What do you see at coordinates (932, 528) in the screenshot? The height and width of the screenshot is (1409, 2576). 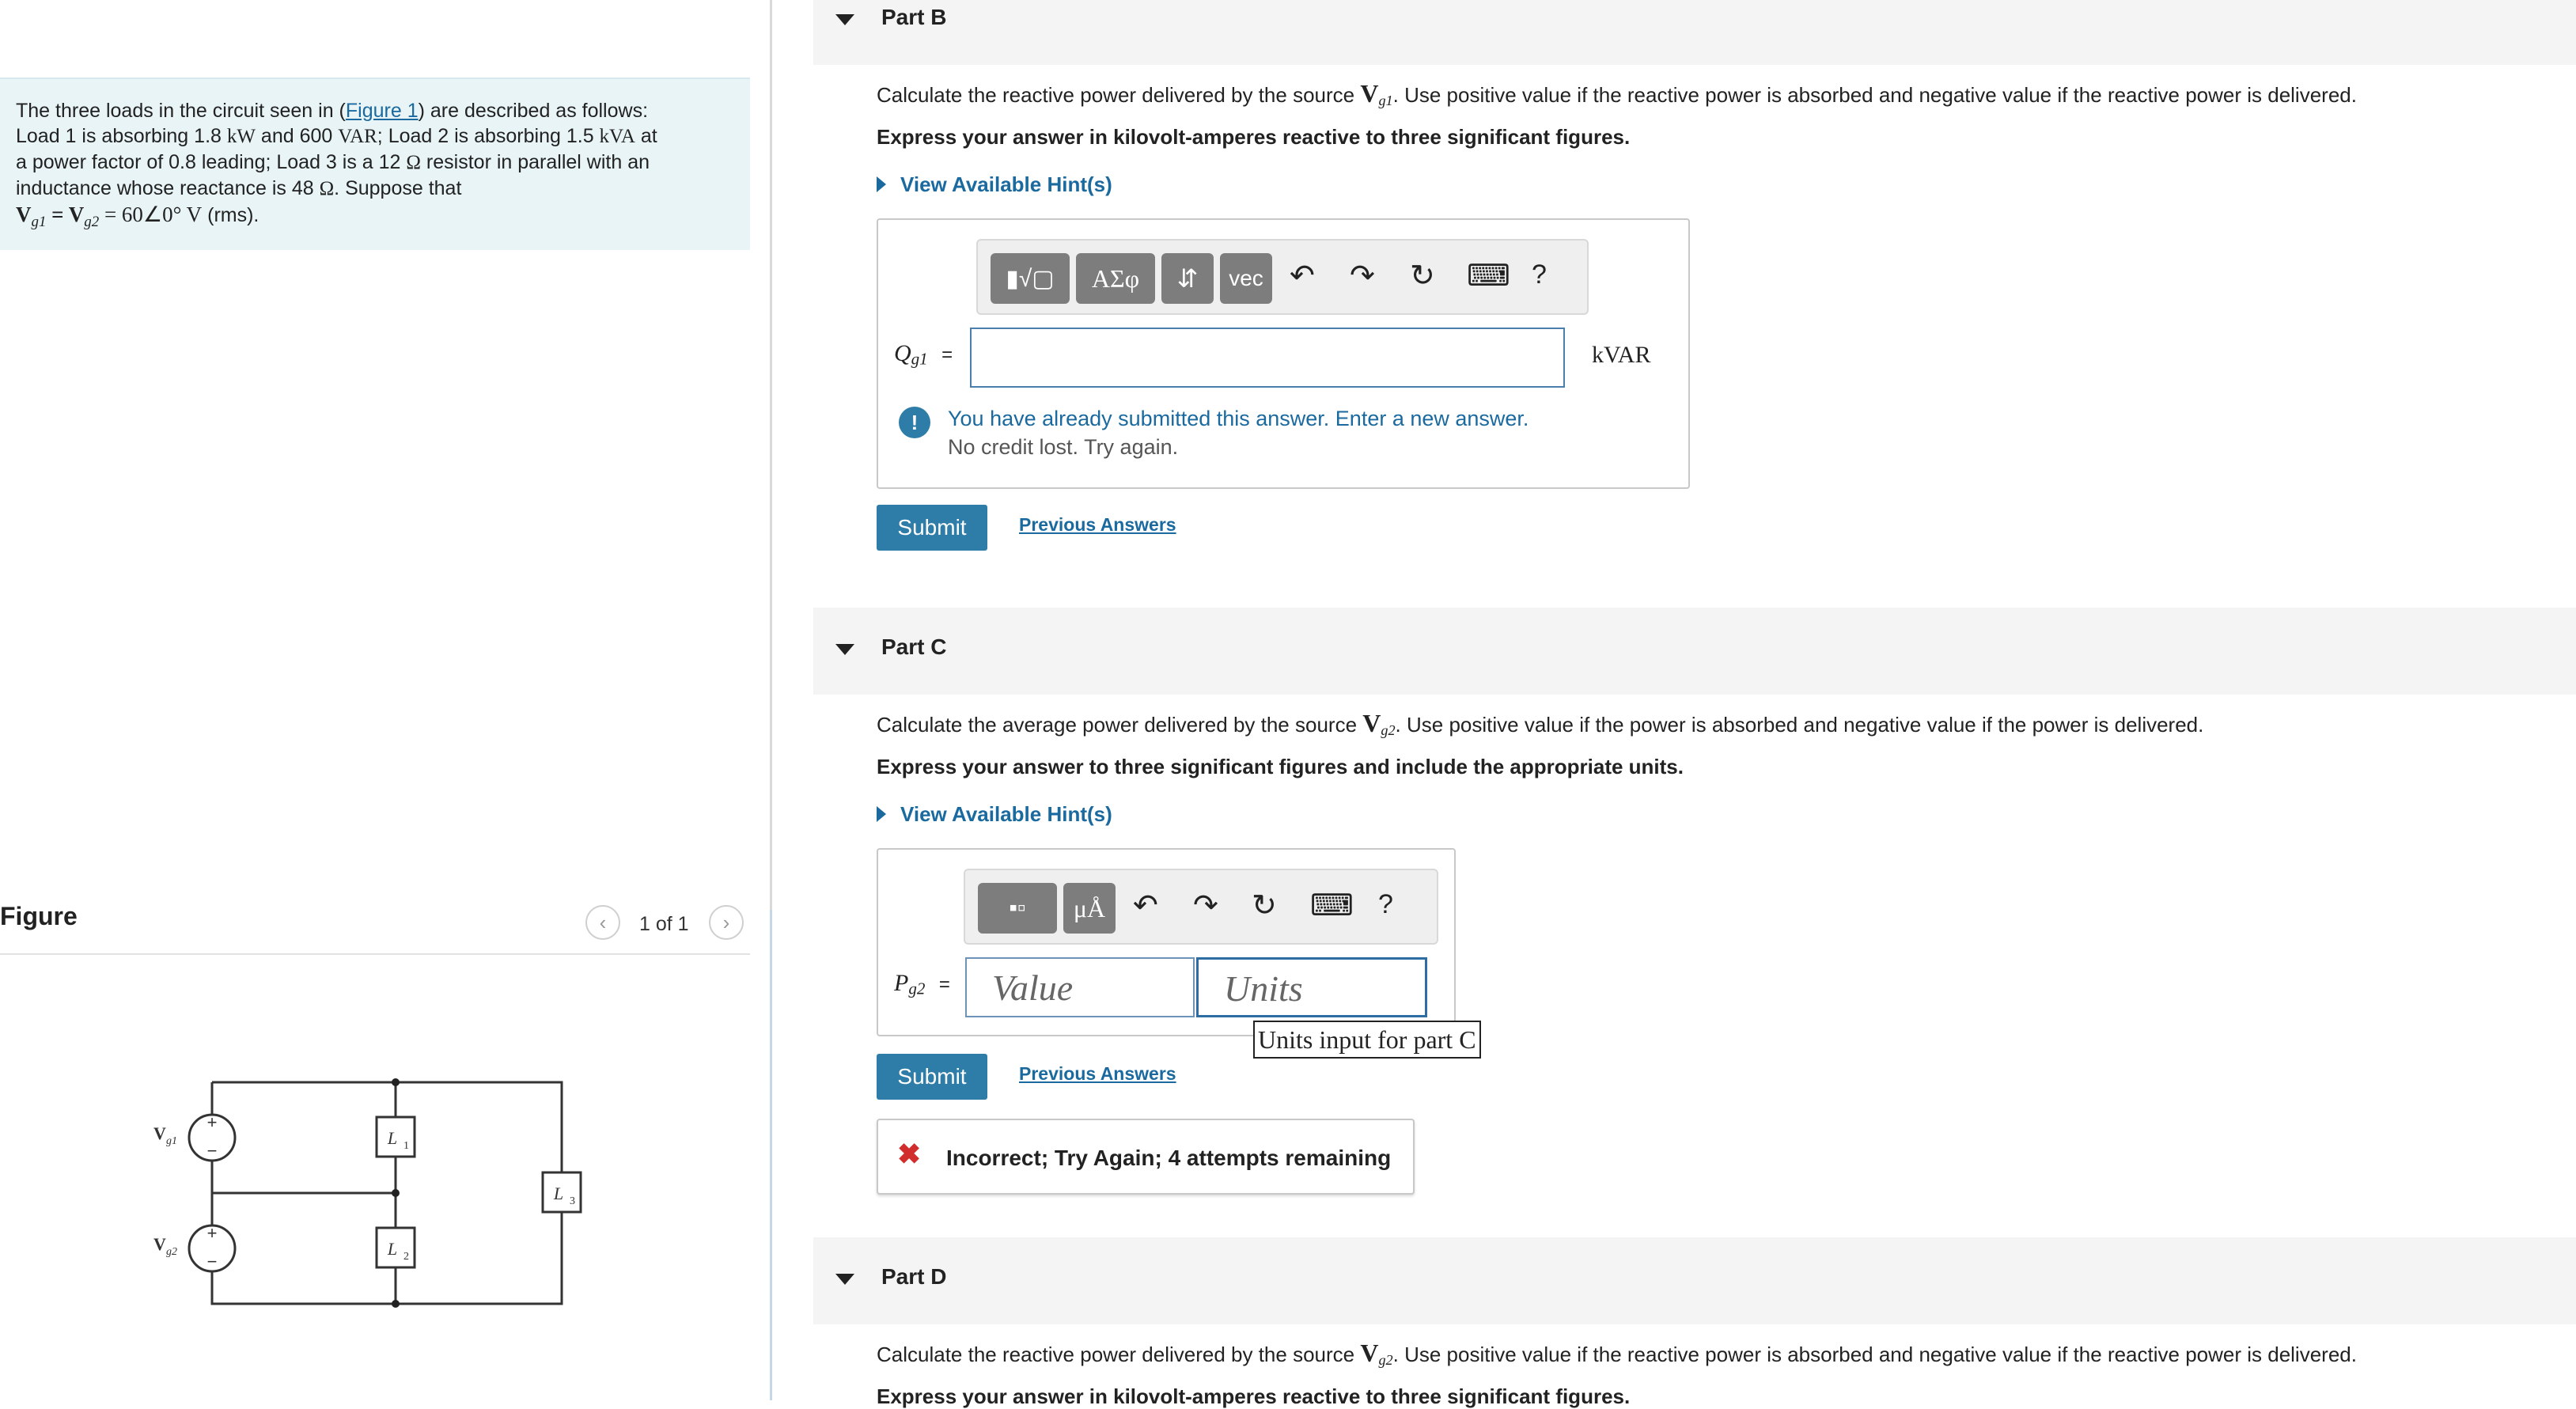 I see `part-b-submit-button: Submit` at bounding box center [932, 528].